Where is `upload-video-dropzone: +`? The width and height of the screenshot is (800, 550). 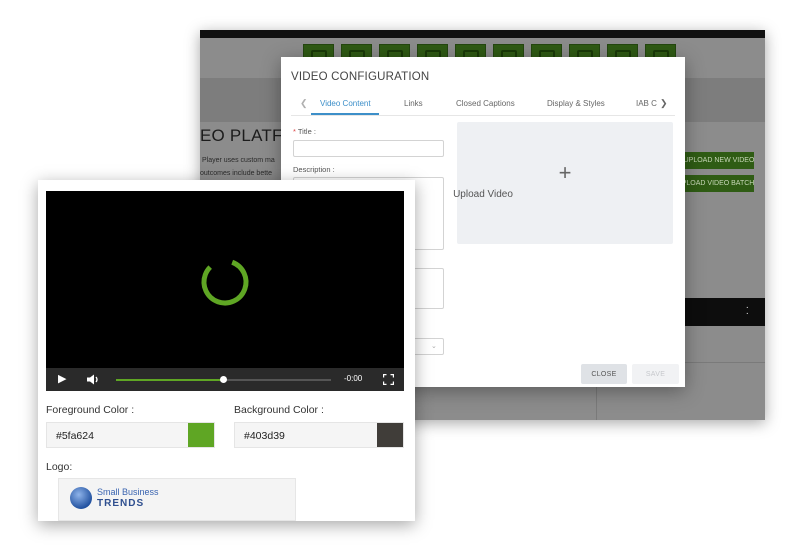
upload-video-dropzone: + is located at coordinates (565, 183).